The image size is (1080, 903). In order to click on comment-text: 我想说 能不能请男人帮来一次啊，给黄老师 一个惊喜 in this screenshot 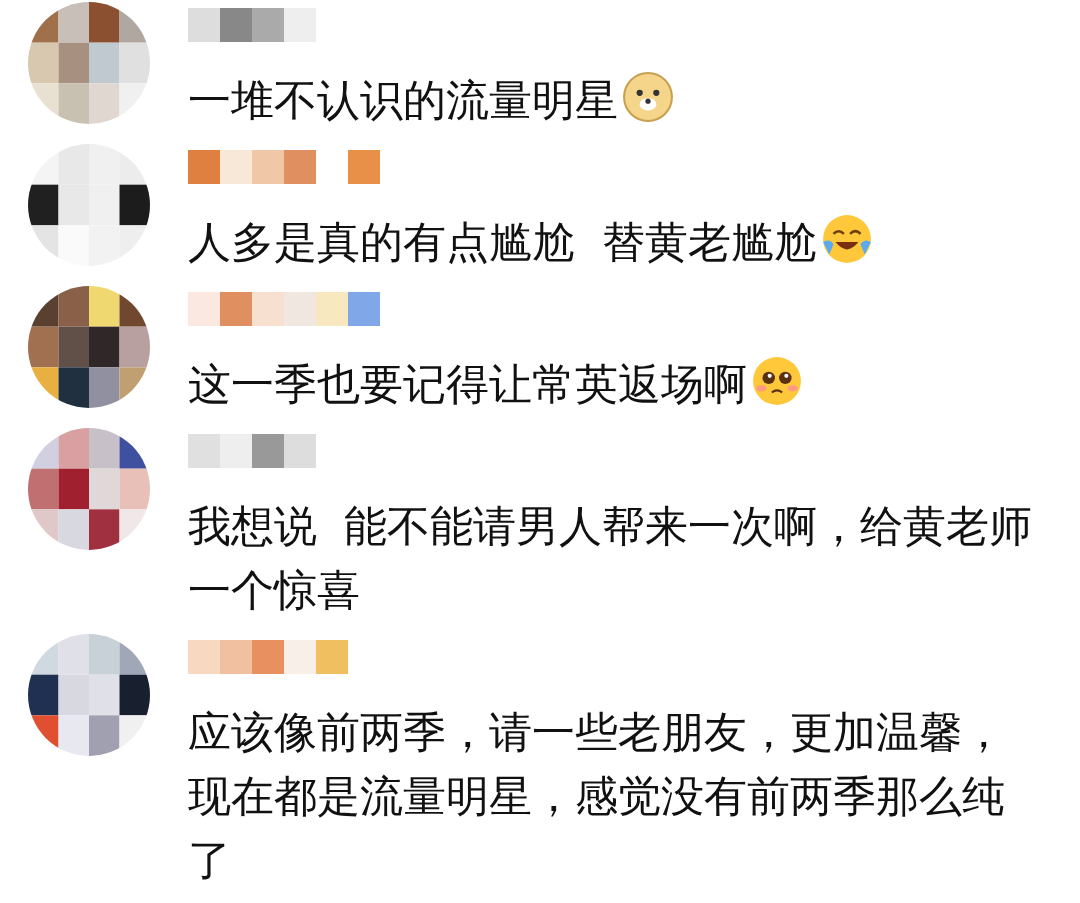, I will do `click(610, 558)`.